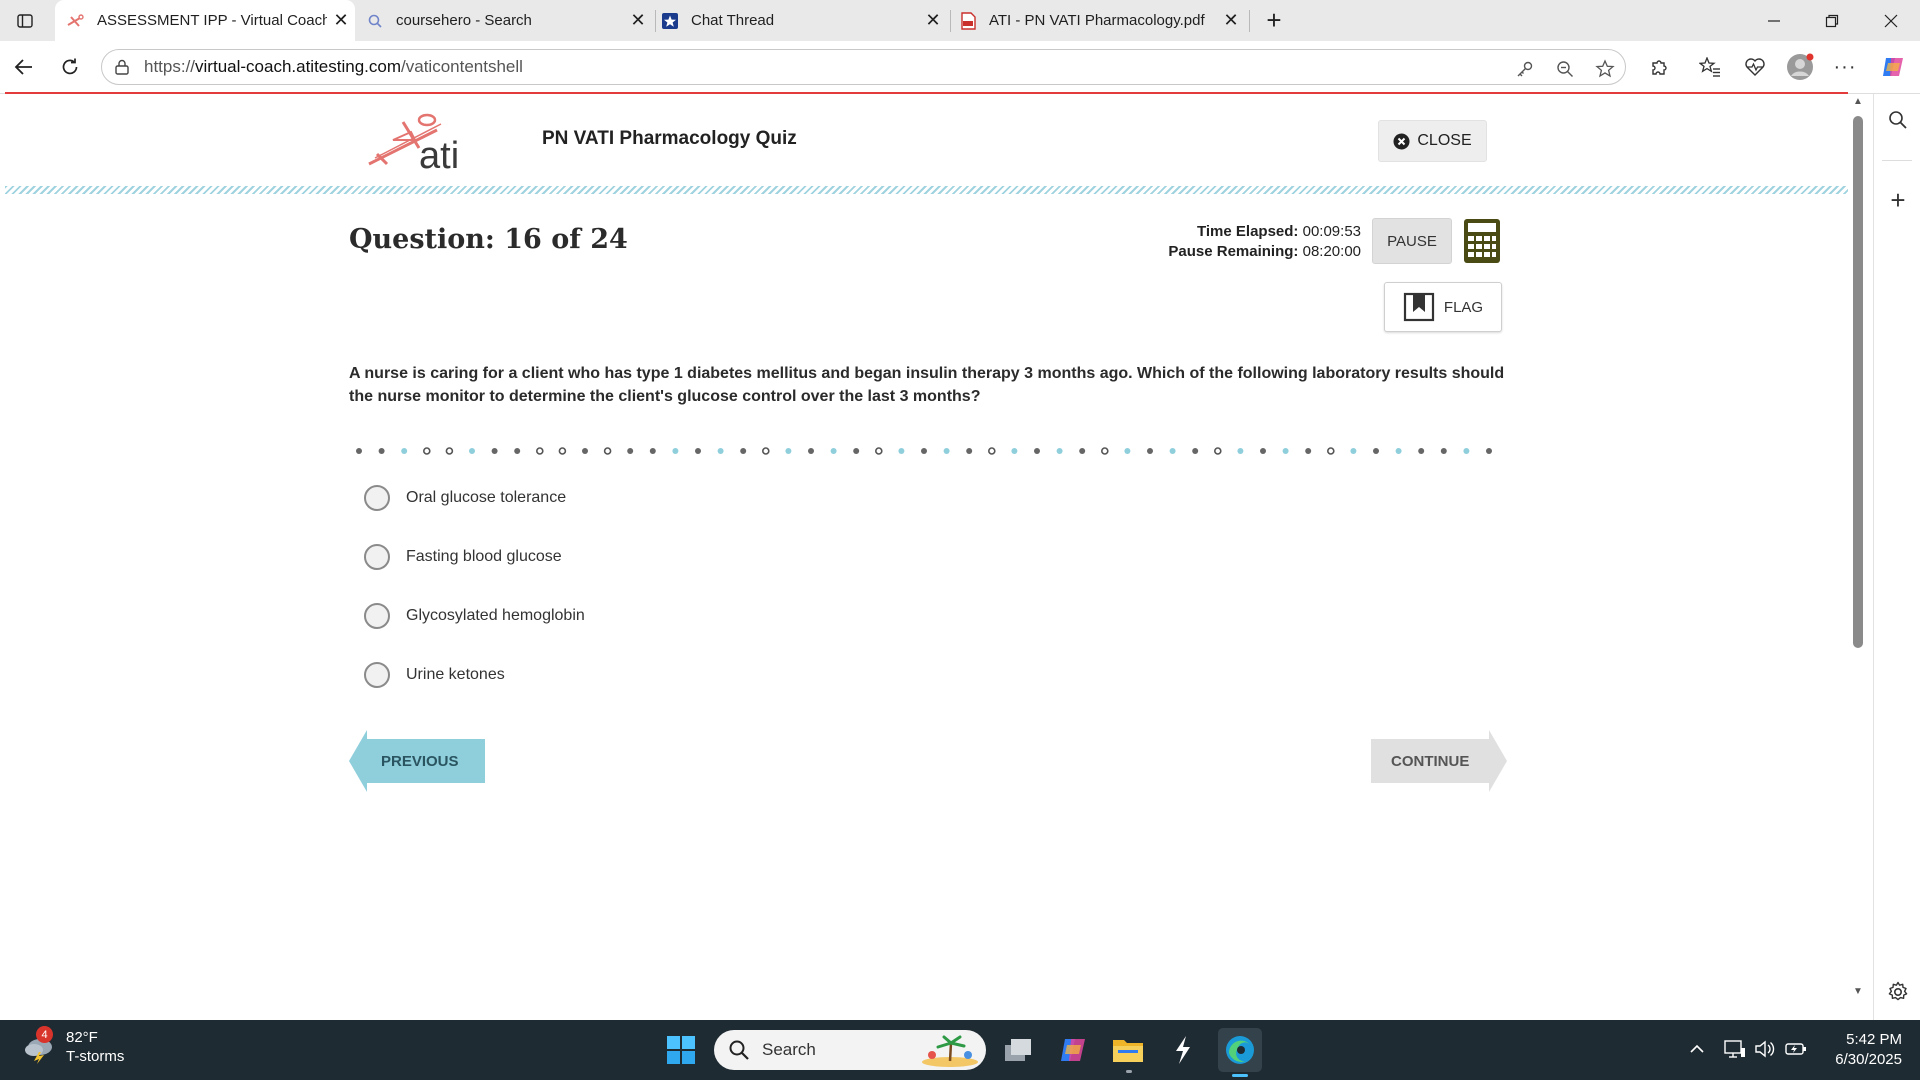  What do you see at coordinates (1240, 1052) in the screenshot?
I see `edge-browser-icon` at bounding box center [1240, 1052].